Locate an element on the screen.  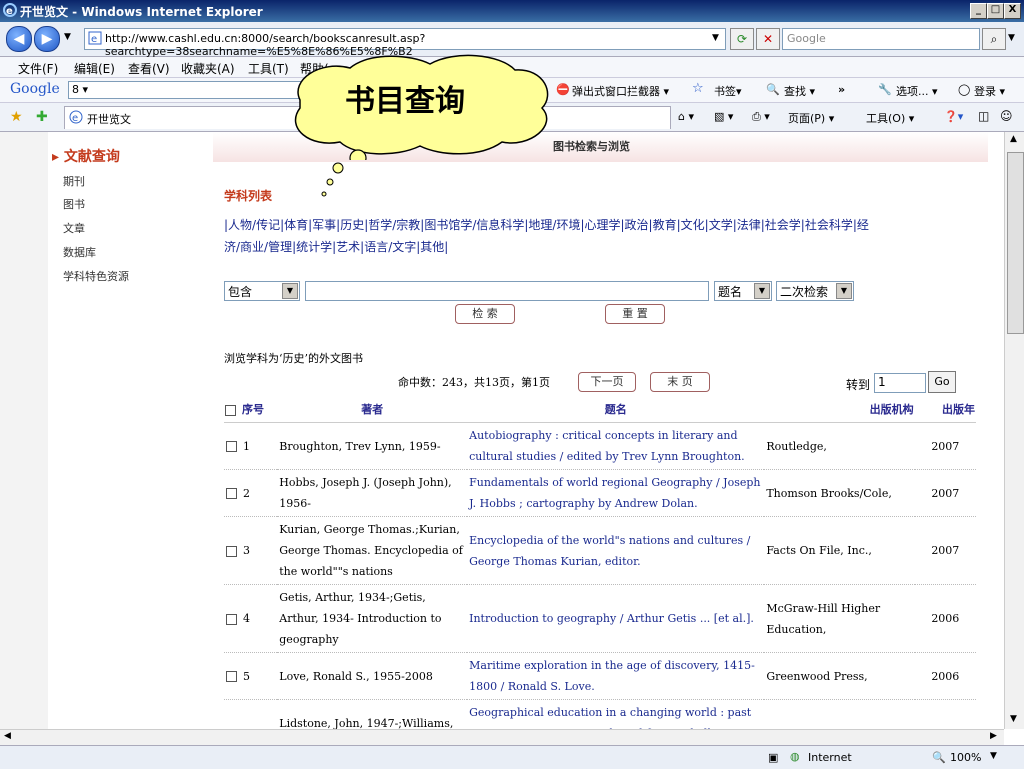
add-favorite-icon: ✚ is located at coordinates (42, 117).